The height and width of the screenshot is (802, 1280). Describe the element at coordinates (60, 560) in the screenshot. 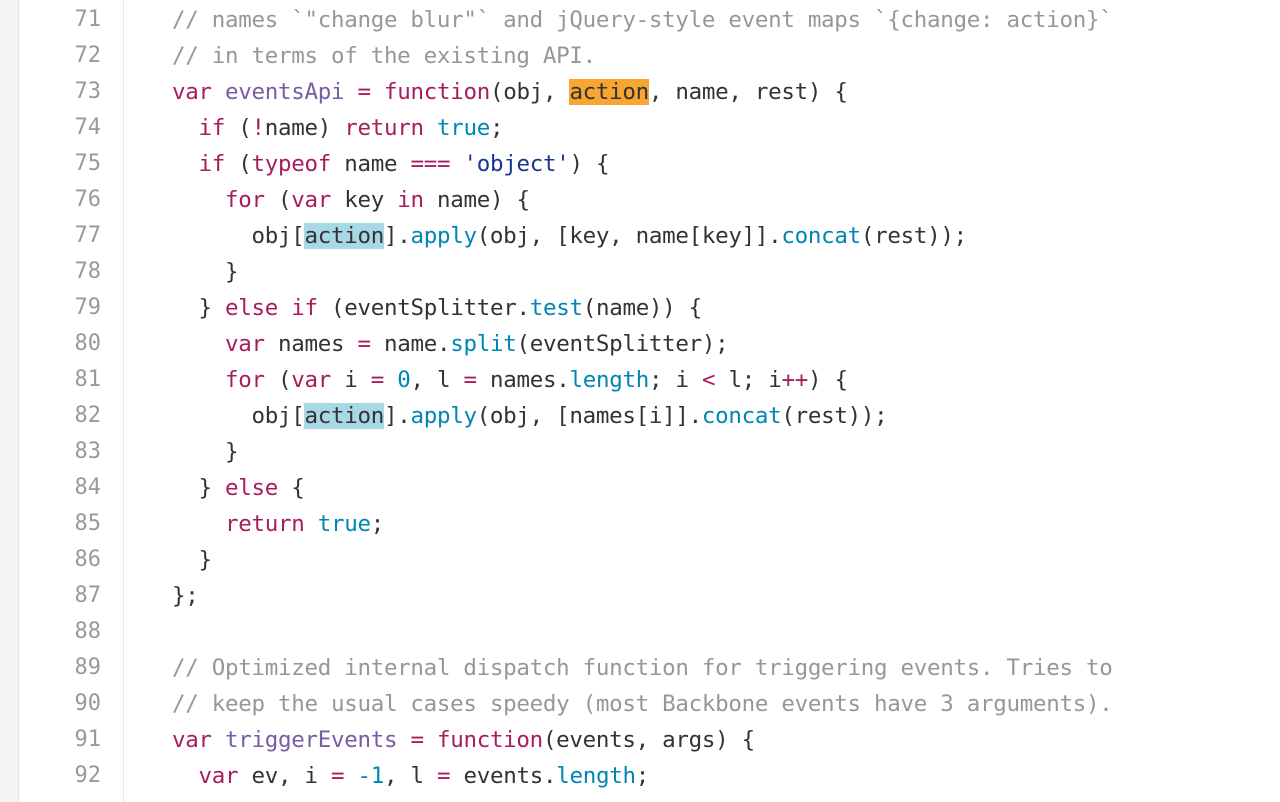

I see `line-number: 86` at that location.